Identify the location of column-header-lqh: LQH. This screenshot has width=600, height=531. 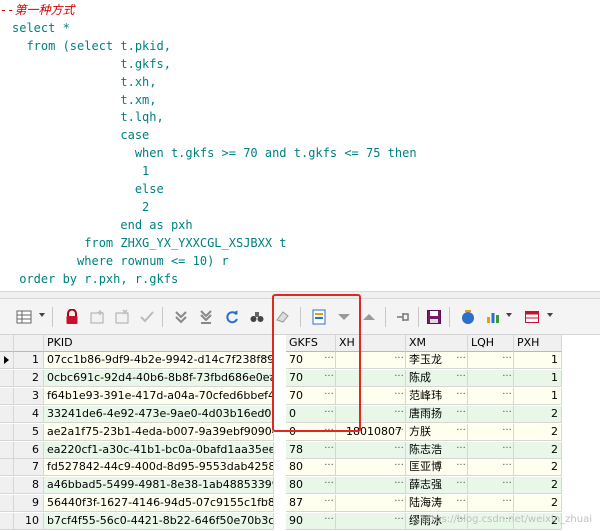
(491, 343).